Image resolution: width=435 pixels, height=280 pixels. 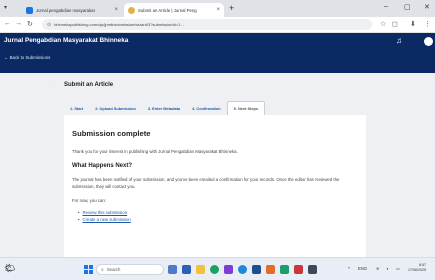 What do you see at coordinates (27, 57) in the screenshot?
I see `back-to-submissions-link: ← Back to Submissions` at bounding box center [27, 57].